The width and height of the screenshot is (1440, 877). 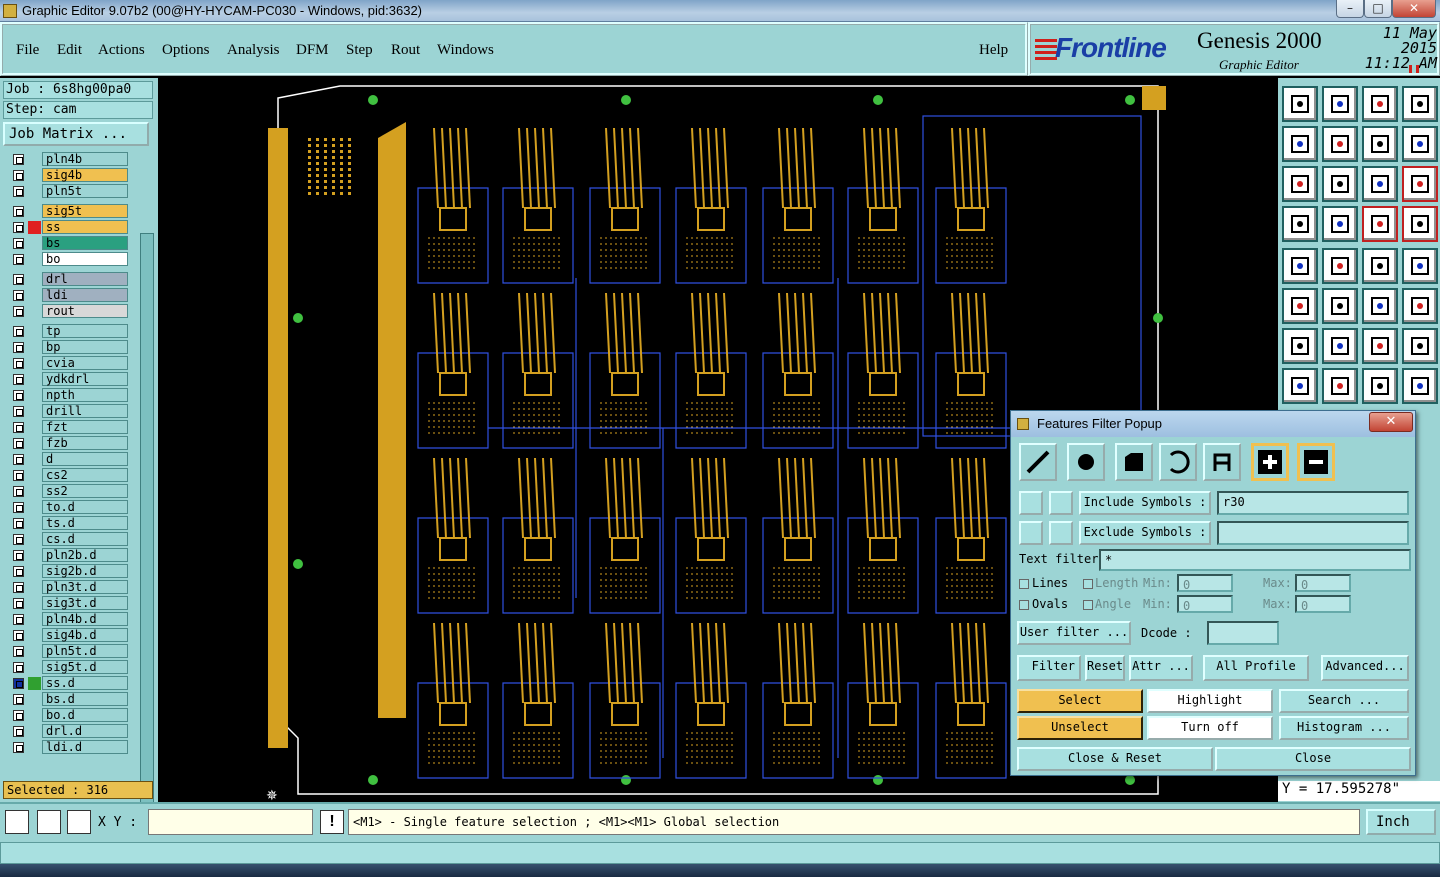 I want to click on layer-name: pln3t.d, so click(x=85, y=587).